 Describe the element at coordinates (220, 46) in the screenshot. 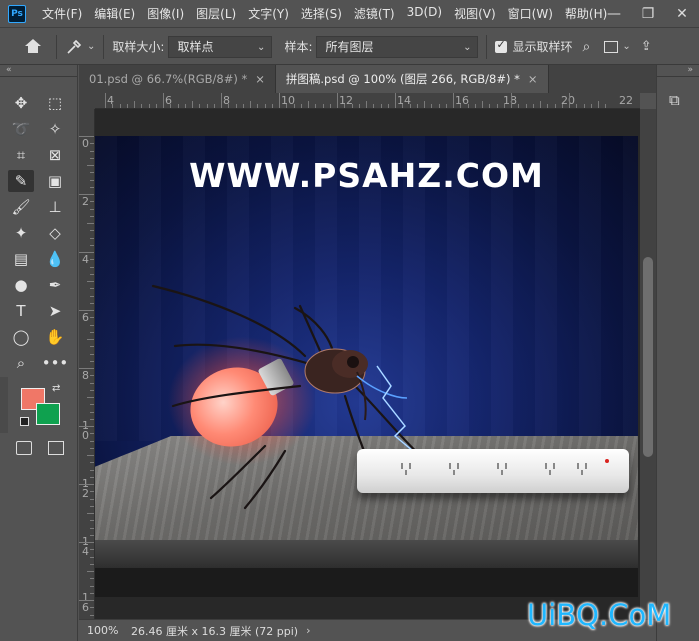

I see `sample-size-select: 取样点 ⌄` at that location.